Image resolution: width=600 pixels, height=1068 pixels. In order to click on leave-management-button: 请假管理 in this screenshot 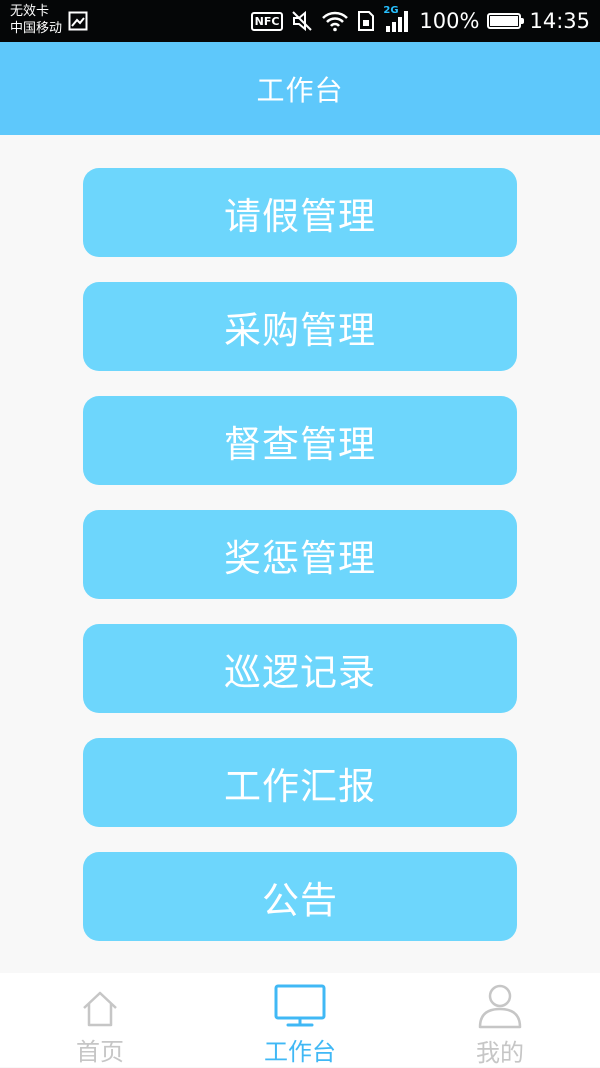, I will do `click(300, 212)`.